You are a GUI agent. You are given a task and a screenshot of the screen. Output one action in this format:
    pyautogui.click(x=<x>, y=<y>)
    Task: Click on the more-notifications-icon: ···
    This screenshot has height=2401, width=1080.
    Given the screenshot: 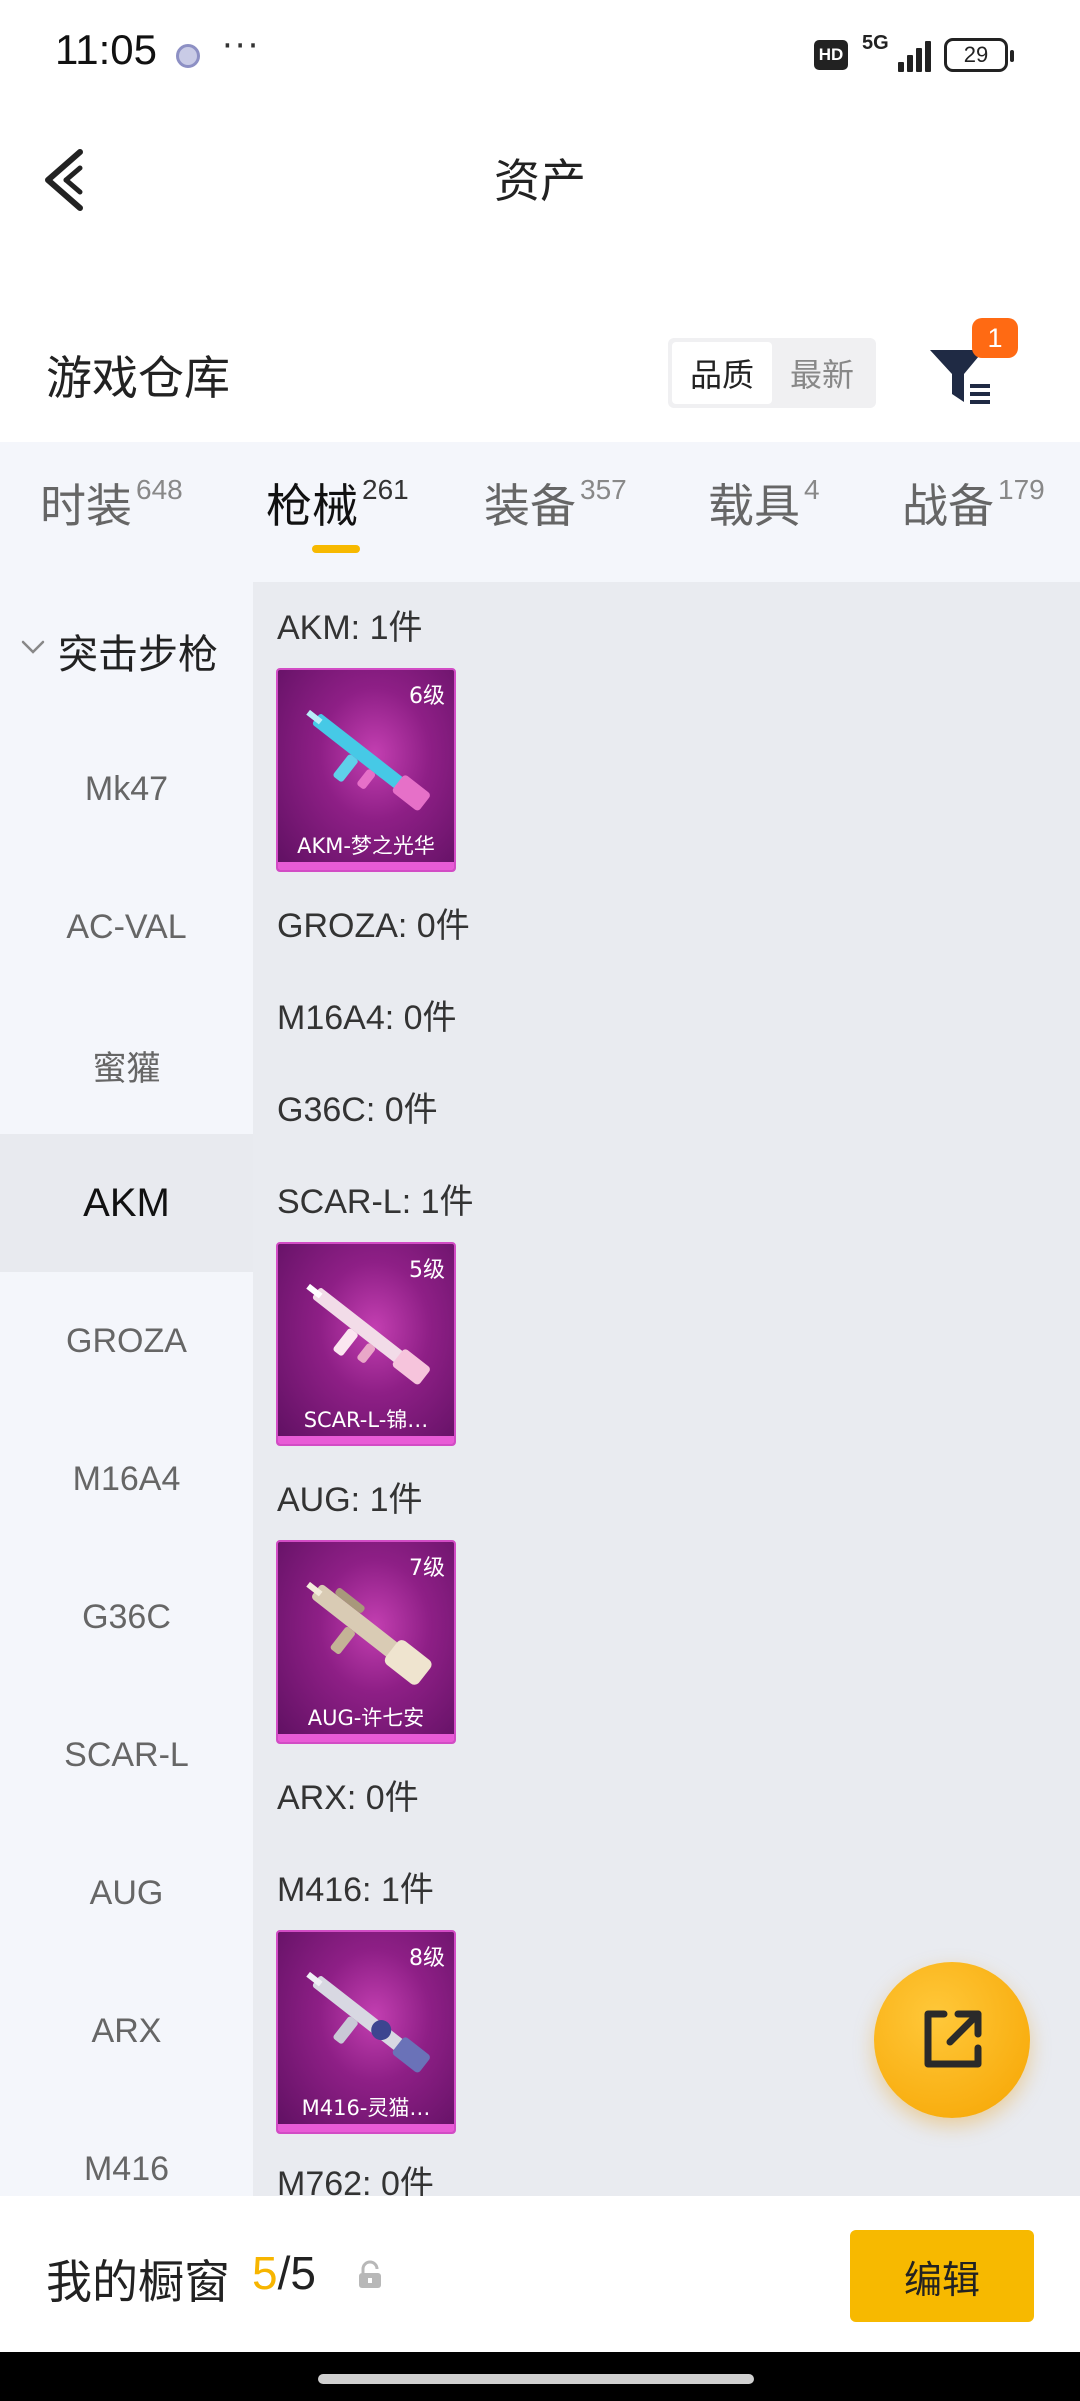 What is the action you would take?
    pyautogui.click(x=241, y=46)
    